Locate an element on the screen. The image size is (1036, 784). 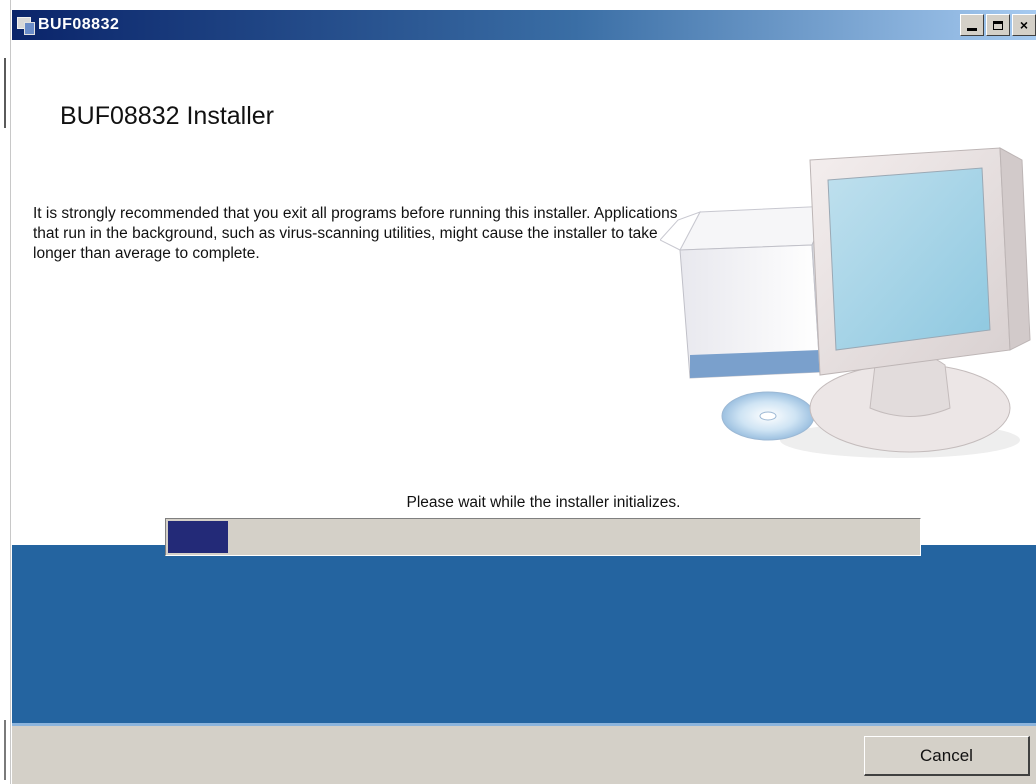
progress-fill is located at coordinates (198, 537).